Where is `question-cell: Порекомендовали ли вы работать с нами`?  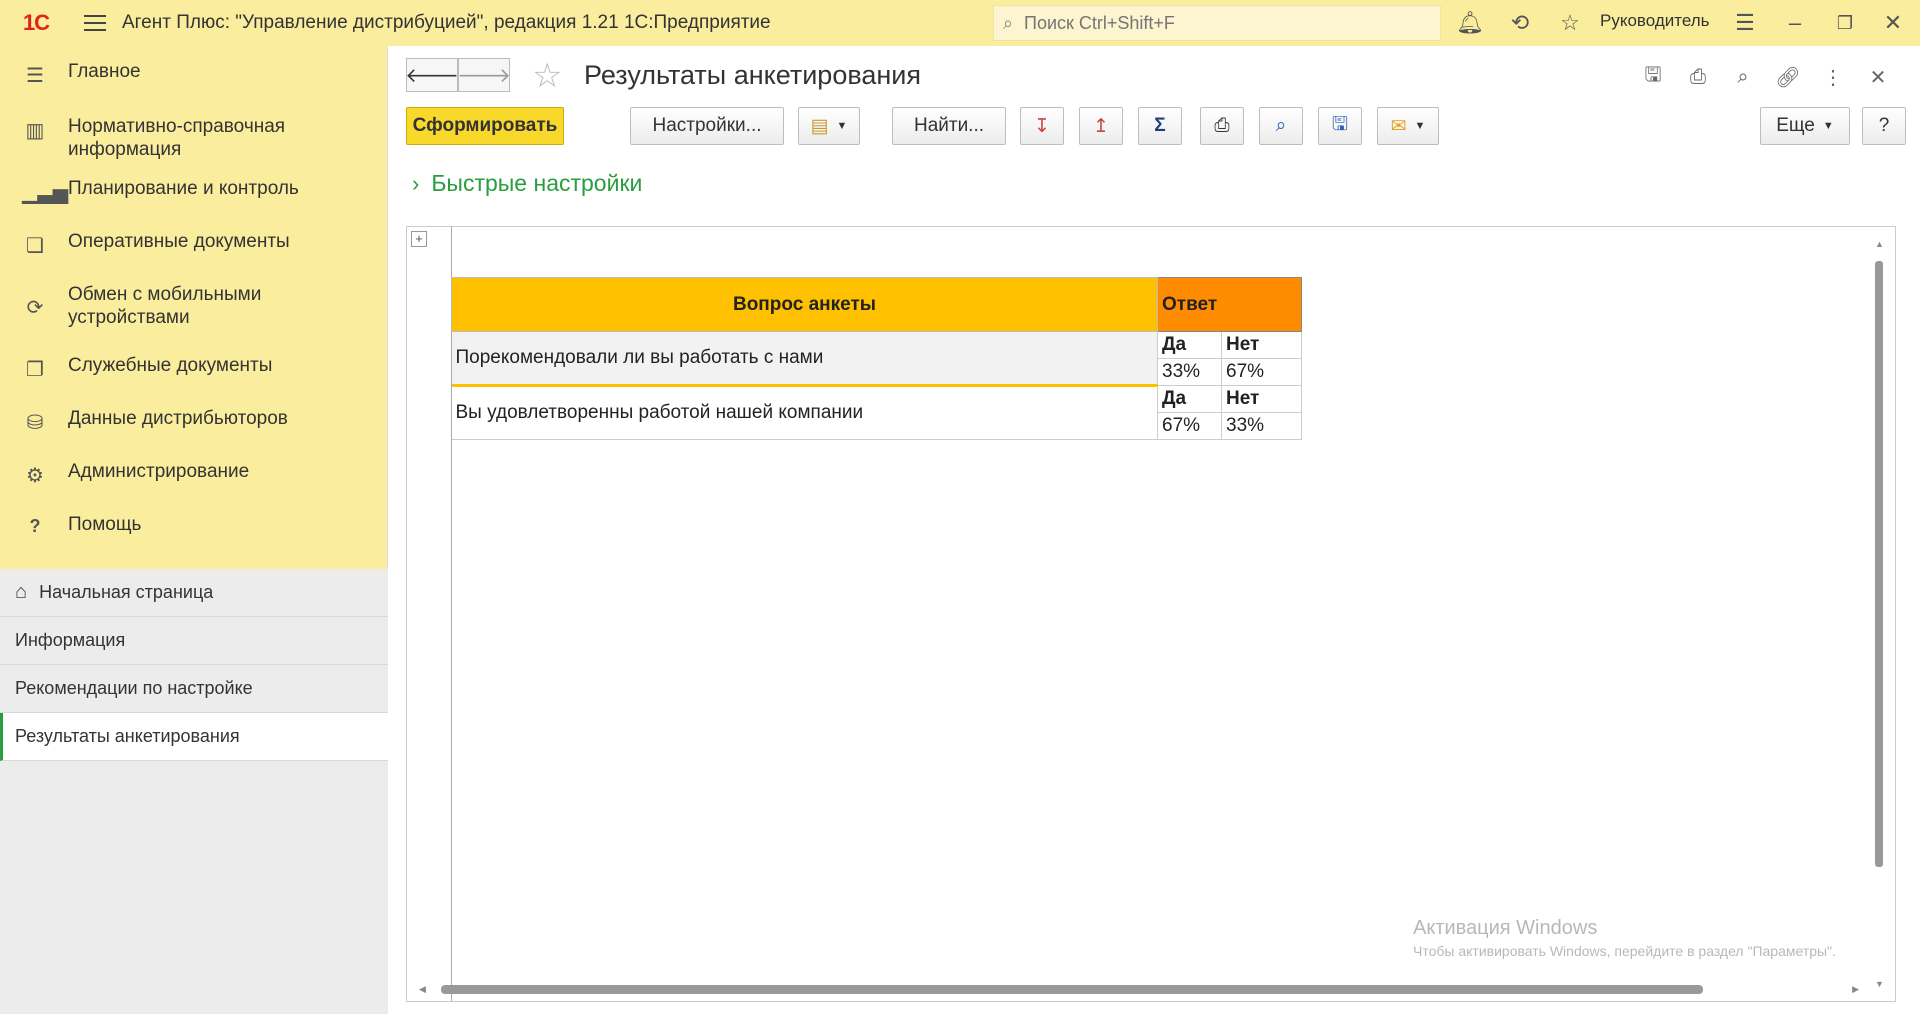 question-cell: Порекомендовали ли вы работать с нами is located at coordinates (804, 359).